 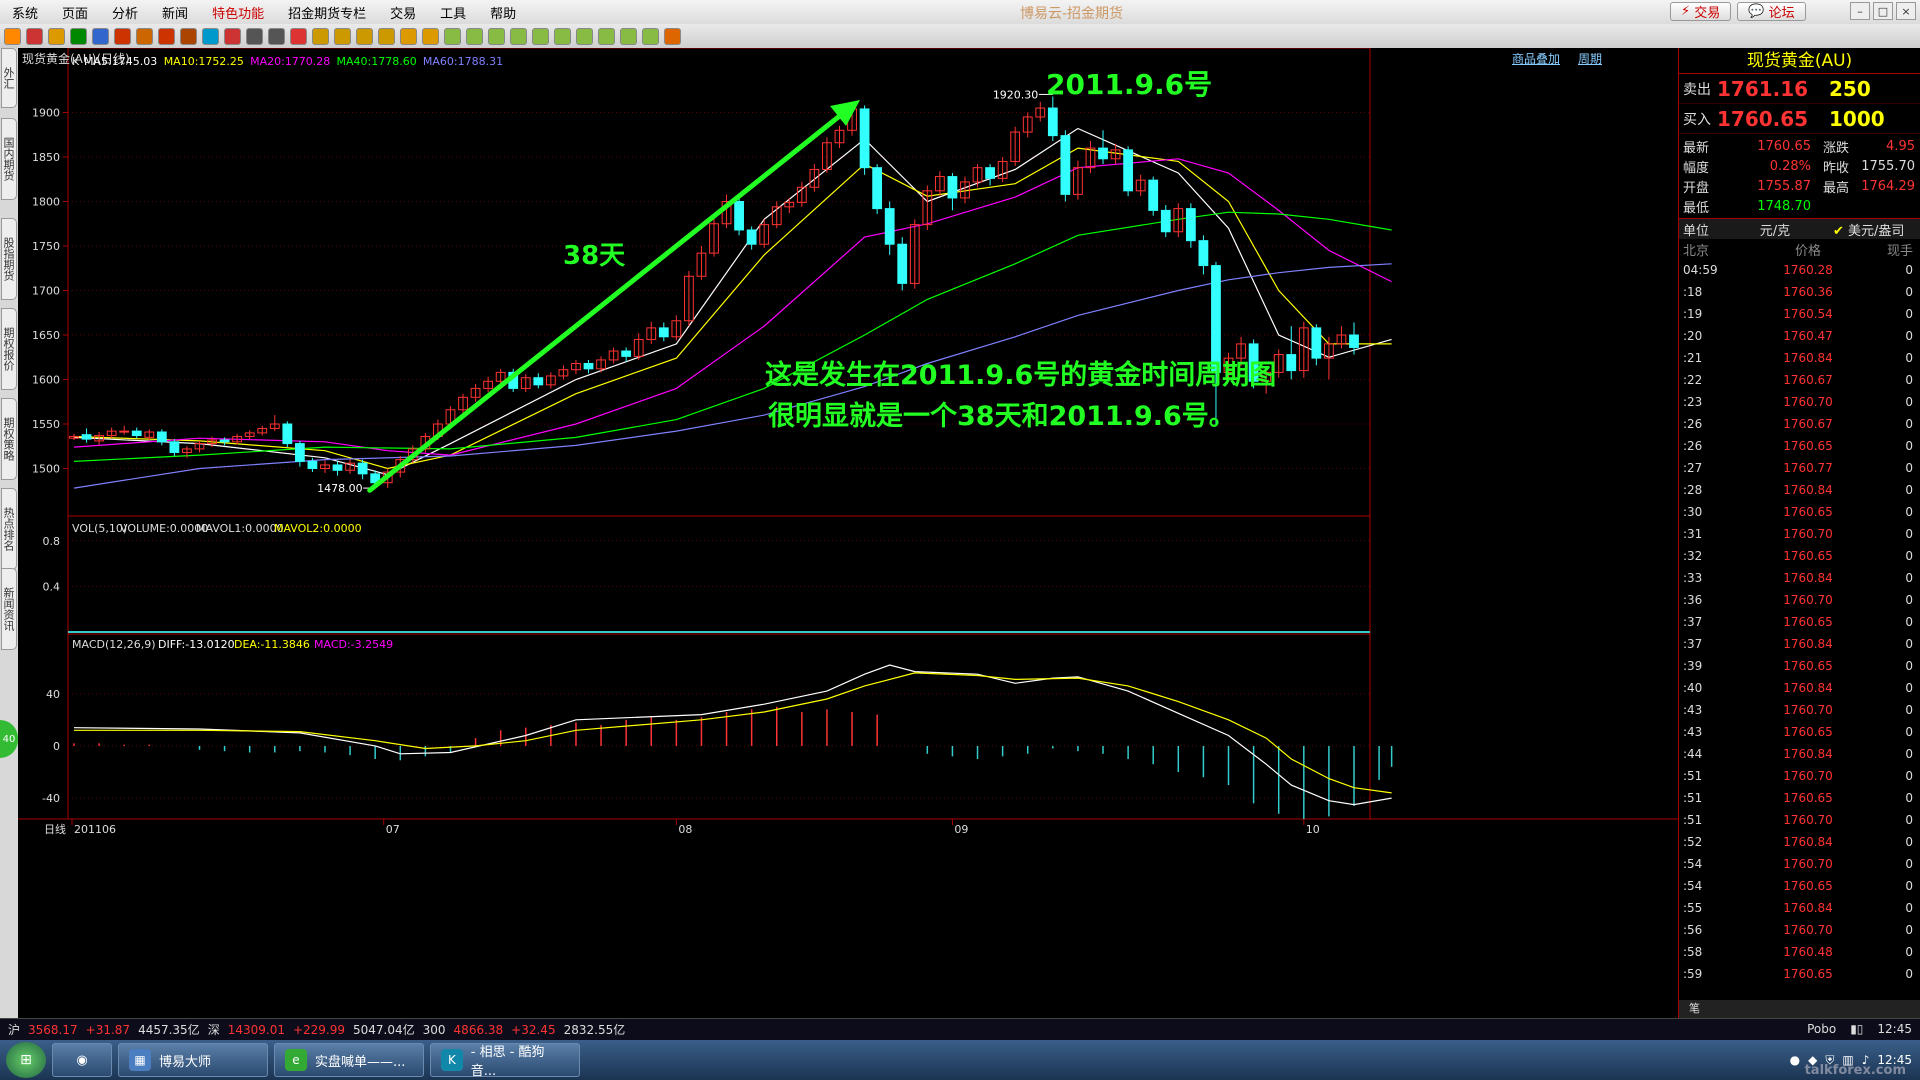 I want to click on tick-time: :20, so click(x=1693, y=336).